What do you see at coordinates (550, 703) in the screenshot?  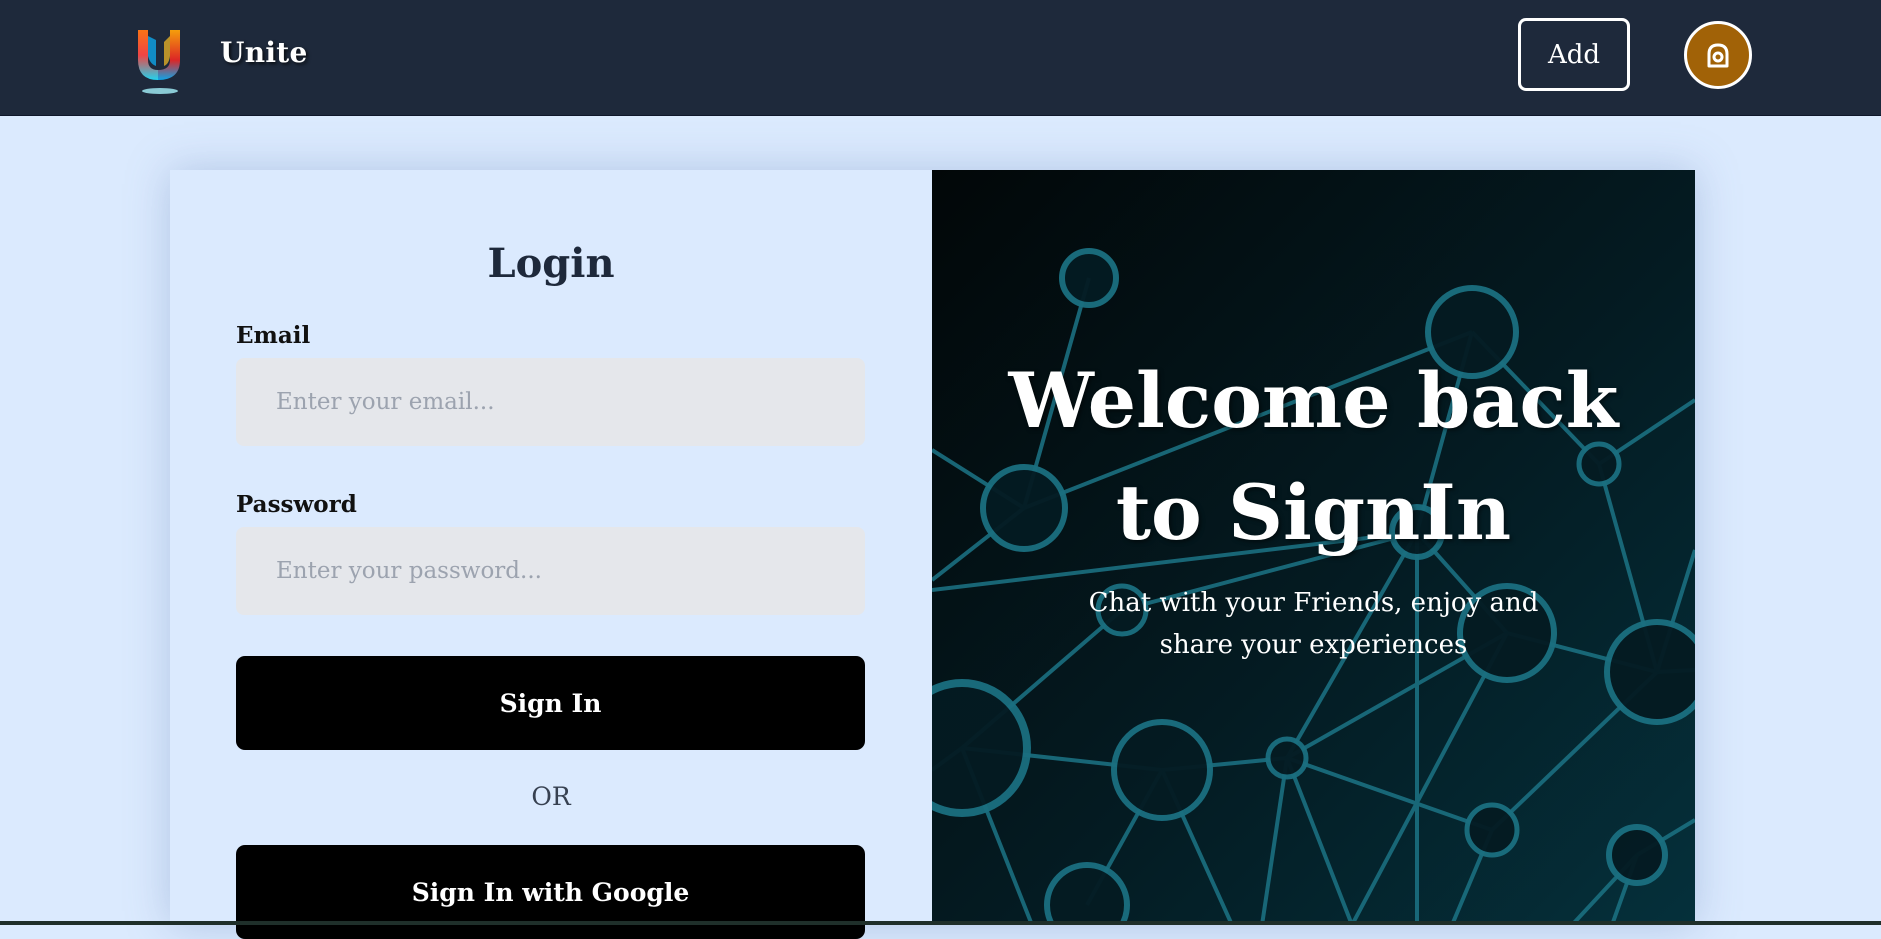 I see `sign-in-button: Sign In` at bounding box center [550, 703].